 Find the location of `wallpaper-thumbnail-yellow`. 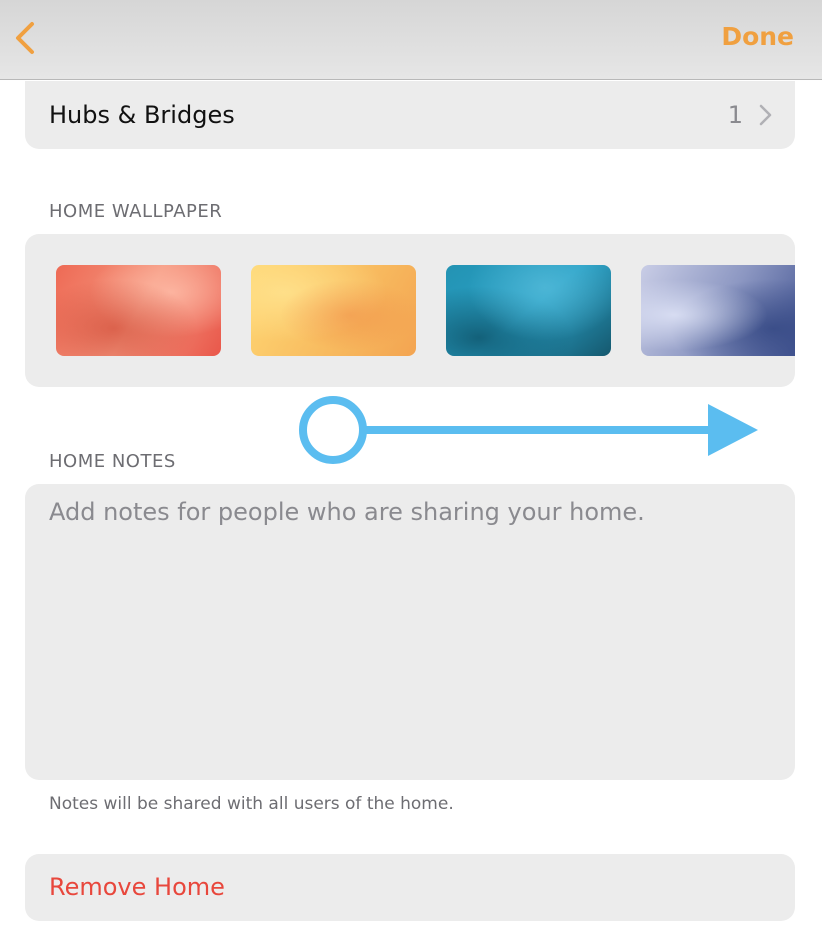

wallpaper-thumbnail-yellow is located at coordinates (333, 310).